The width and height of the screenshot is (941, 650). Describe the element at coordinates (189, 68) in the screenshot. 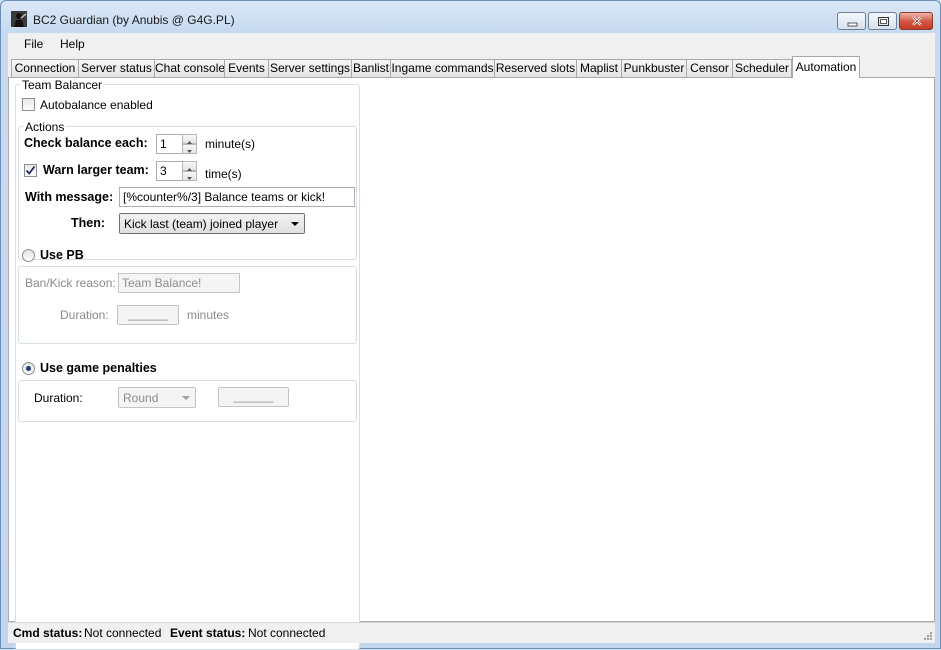

I see `tab-chat-console: Chat console` at that location.